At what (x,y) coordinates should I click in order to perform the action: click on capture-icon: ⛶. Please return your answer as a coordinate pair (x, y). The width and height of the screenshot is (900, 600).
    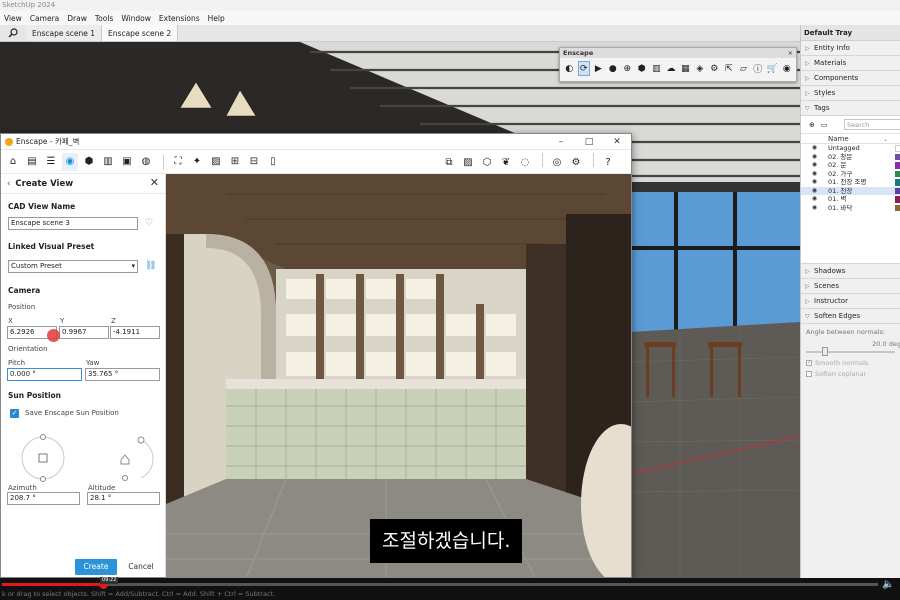
    Looking at the image, I should click on (178, 162).